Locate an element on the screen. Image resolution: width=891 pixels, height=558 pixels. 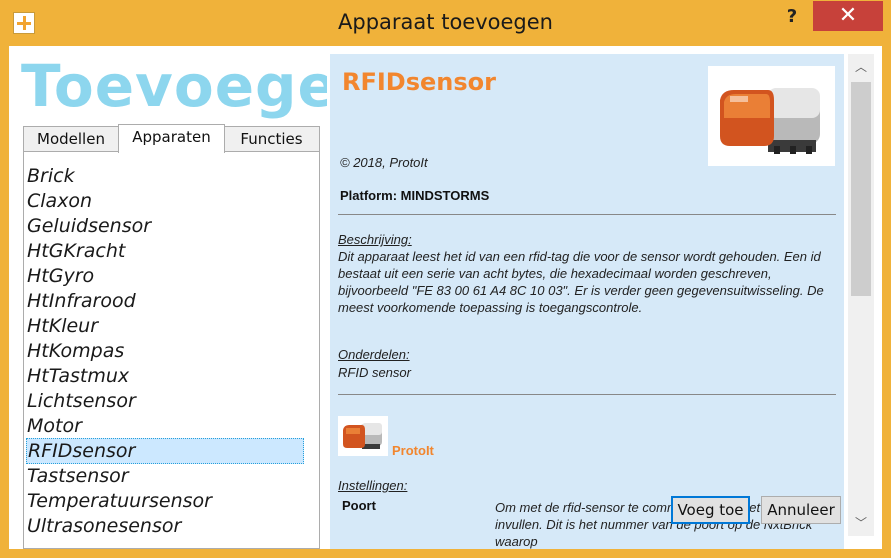
list-item: HtInfrarood is located at coordinates (165, 301).